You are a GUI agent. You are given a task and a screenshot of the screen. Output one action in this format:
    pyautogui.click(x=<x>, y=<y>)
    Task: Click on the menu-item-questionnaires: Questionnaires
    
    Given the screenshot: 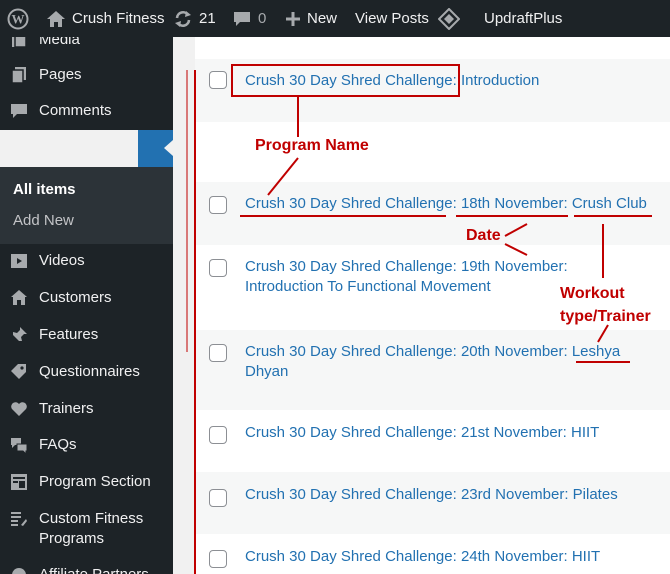 What is the action you would take?
    pyautogui.click(x=86, y=372)
    